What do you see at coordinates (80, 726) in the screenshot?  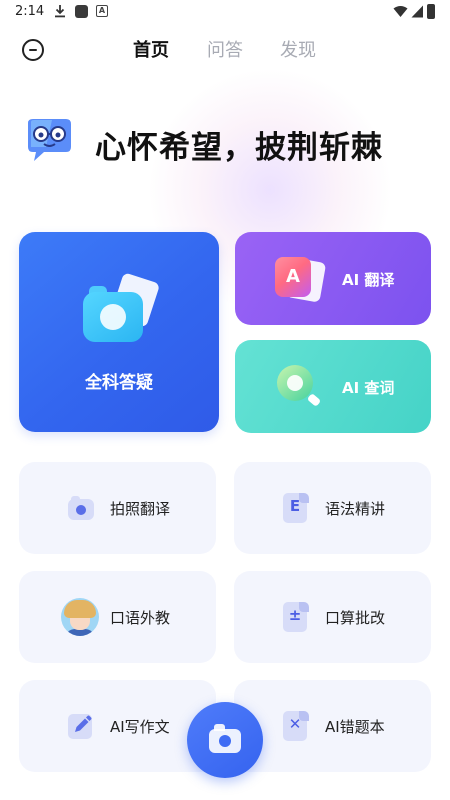 I see `pencil-writing-icon` at bounding box center [80, 726].